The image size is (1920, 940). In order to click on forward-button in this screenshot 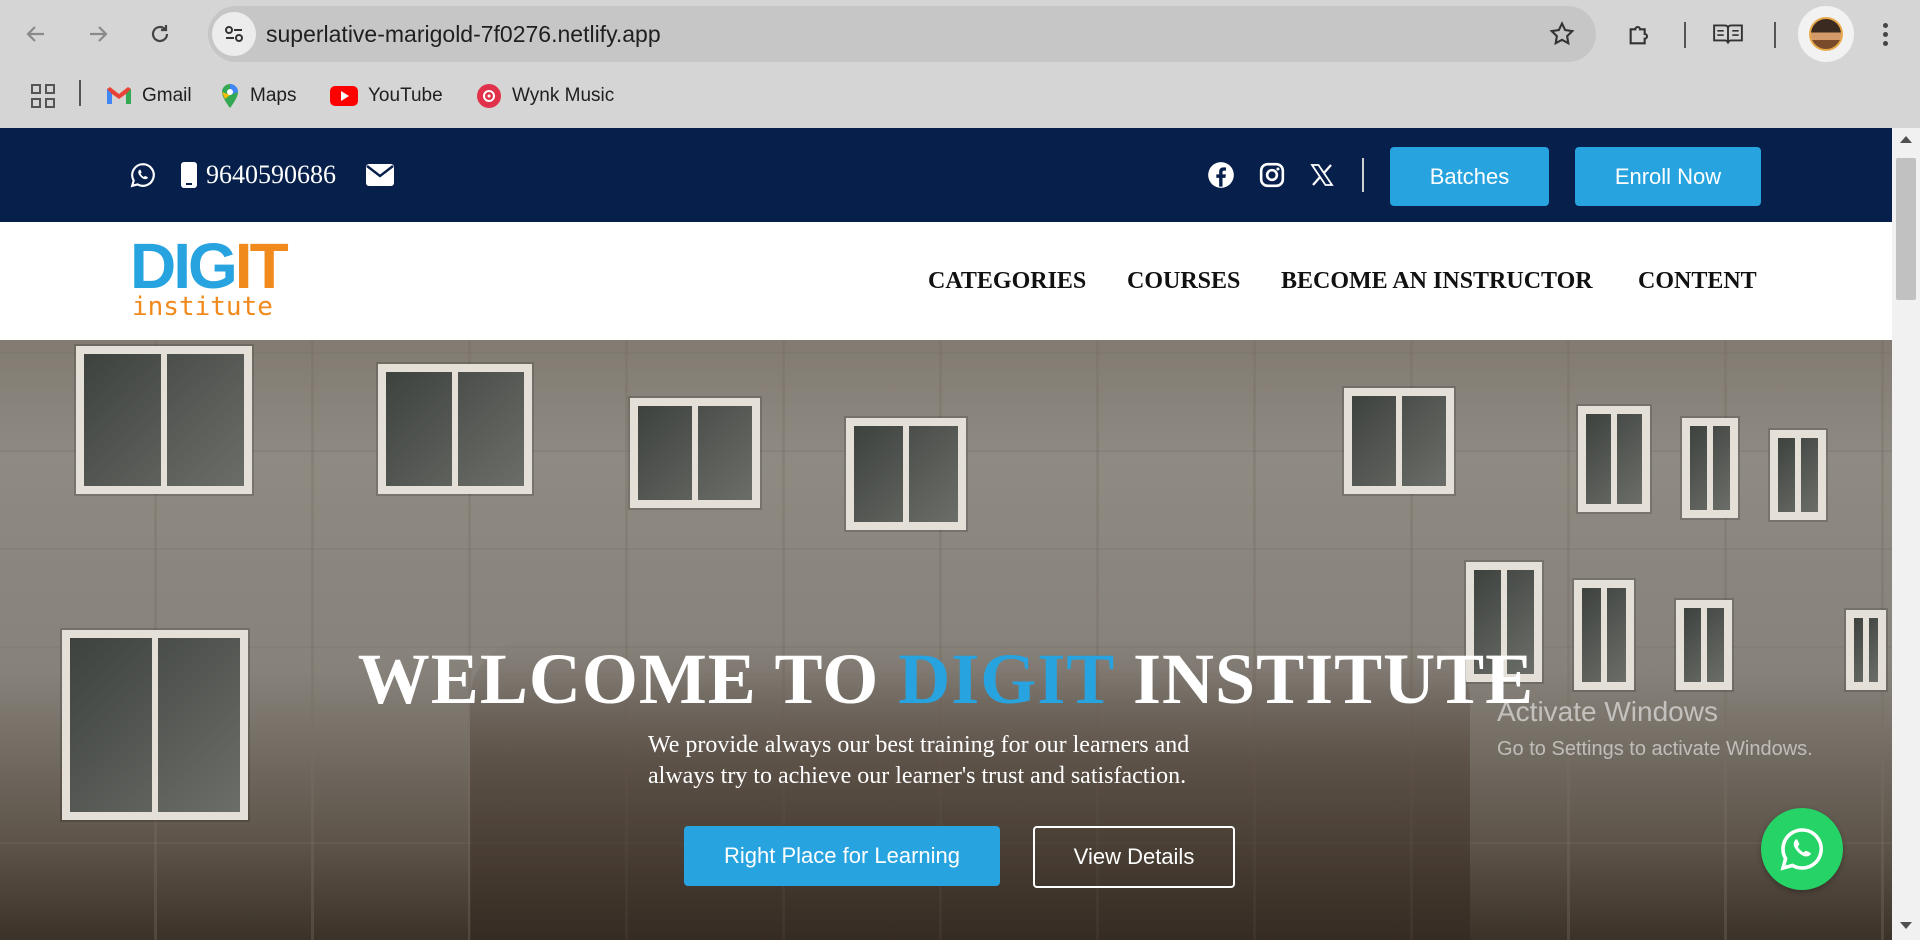, I will do `click(98, 34)`.